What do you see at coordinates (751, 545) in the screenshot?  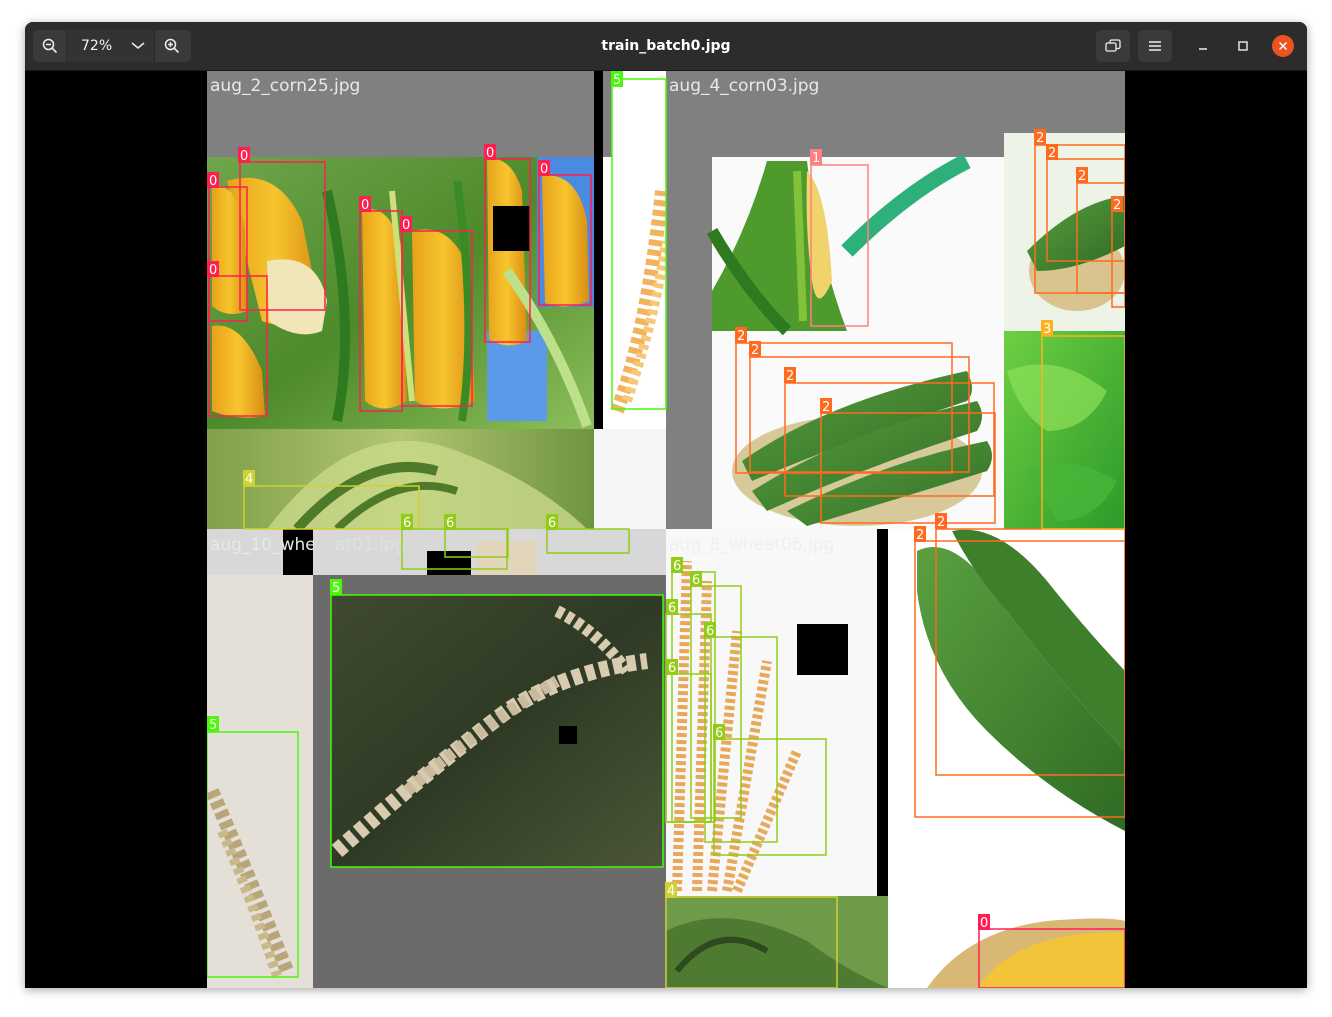 I see `tile-filename: aug_8_wheat06.jpg` at bounding box center [751, 545].